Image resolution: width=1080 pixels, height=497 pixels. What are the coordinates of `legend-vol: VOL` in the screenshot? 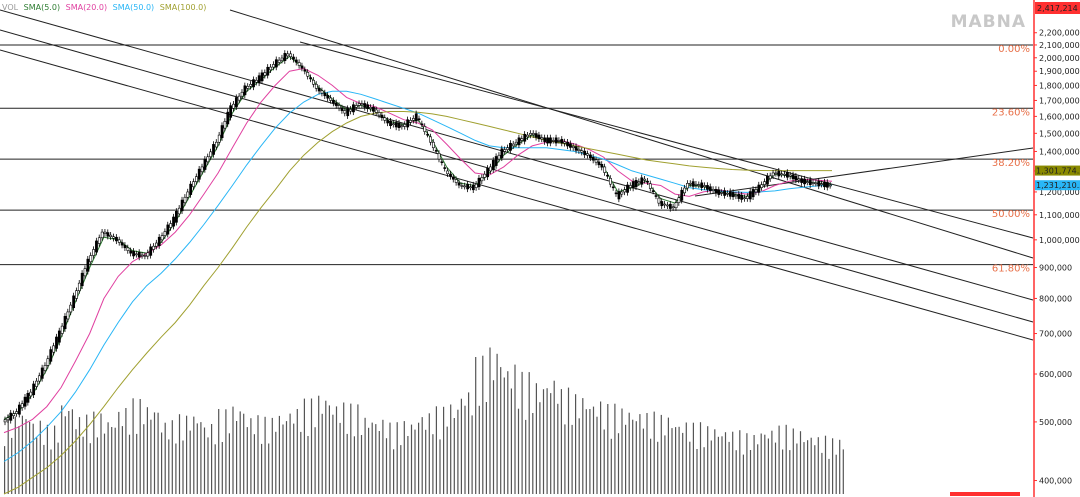 It's located at (10, 7).